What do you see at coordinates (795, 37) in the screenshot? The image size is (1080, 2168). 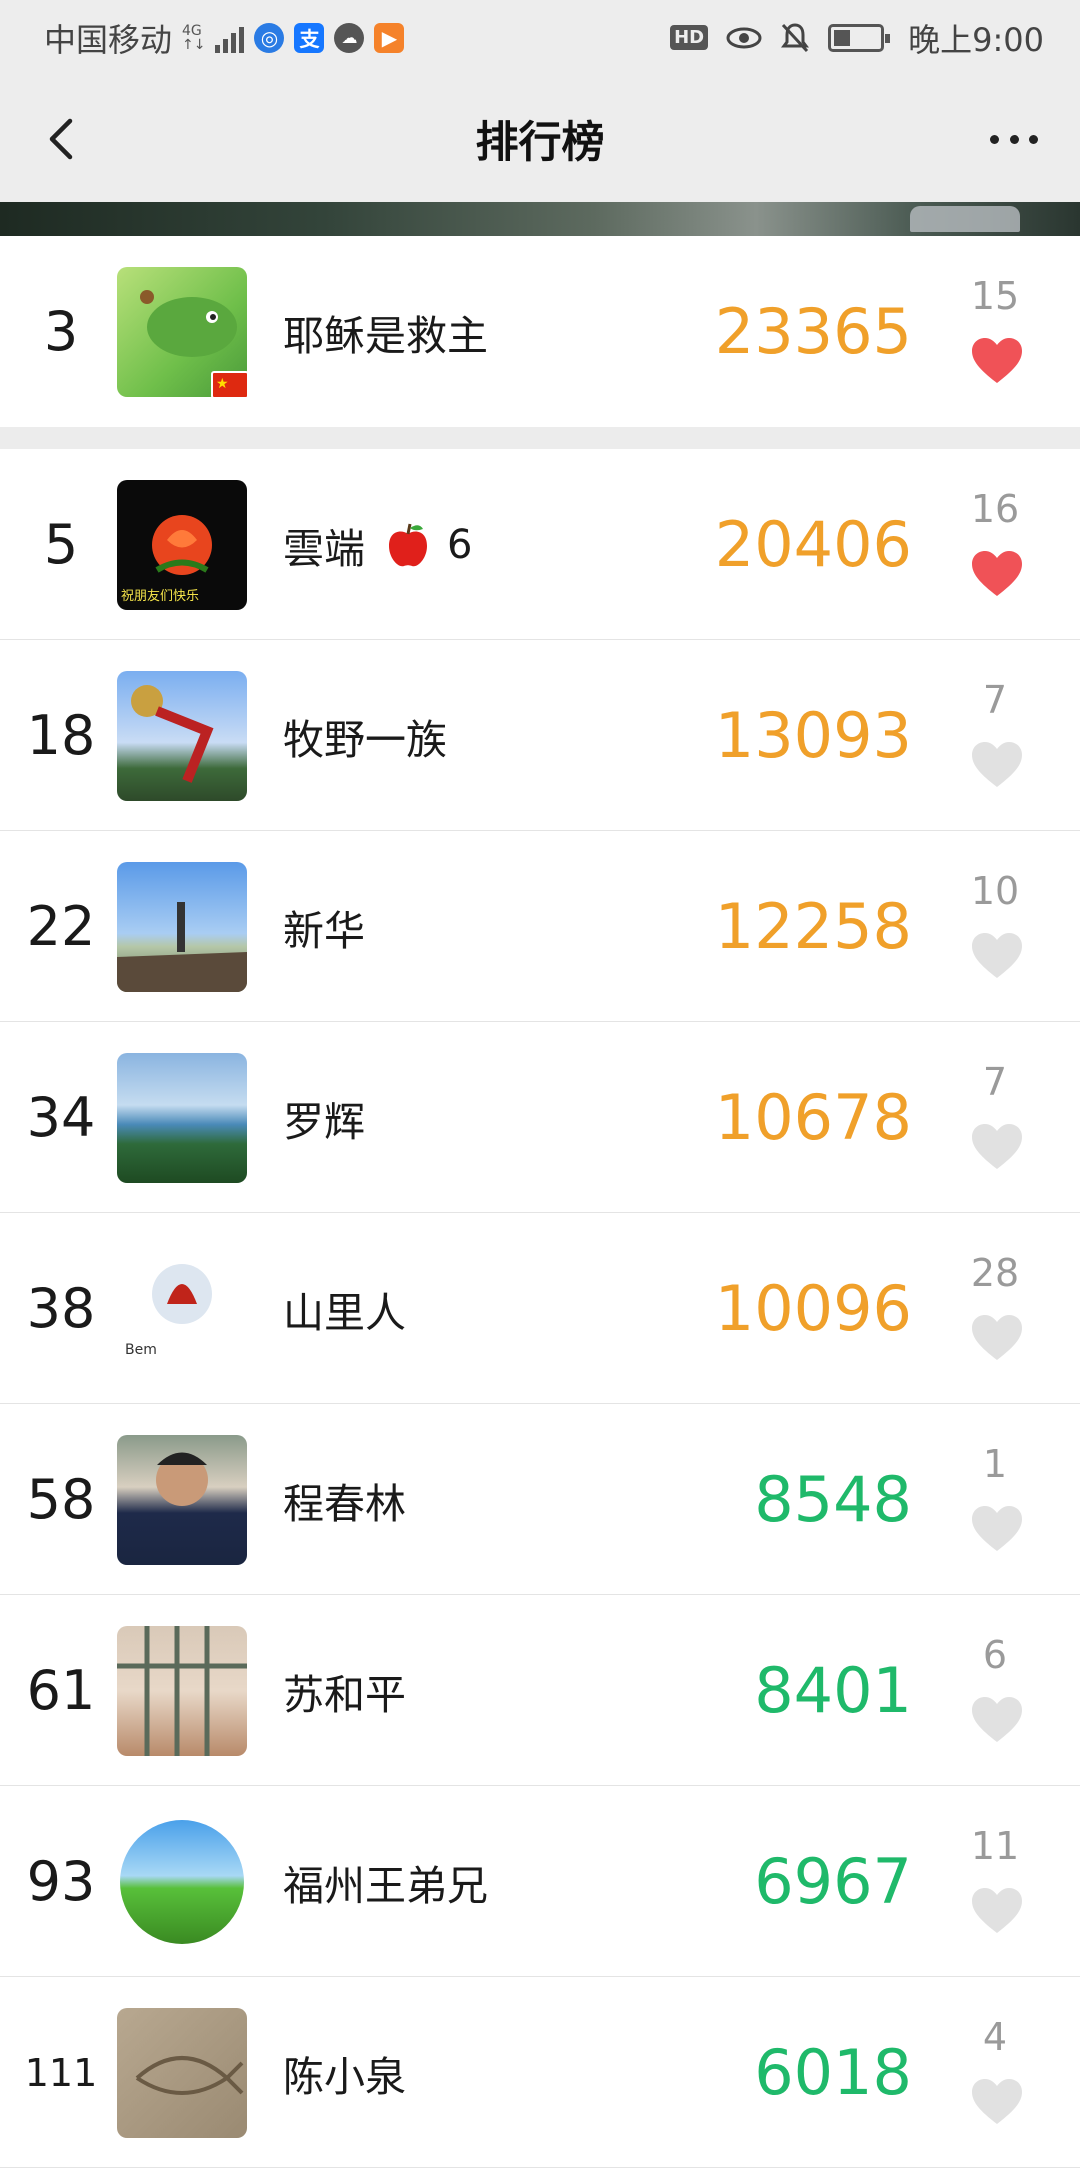 I see `mute-bell-icon` at bounding box center [795, 37].